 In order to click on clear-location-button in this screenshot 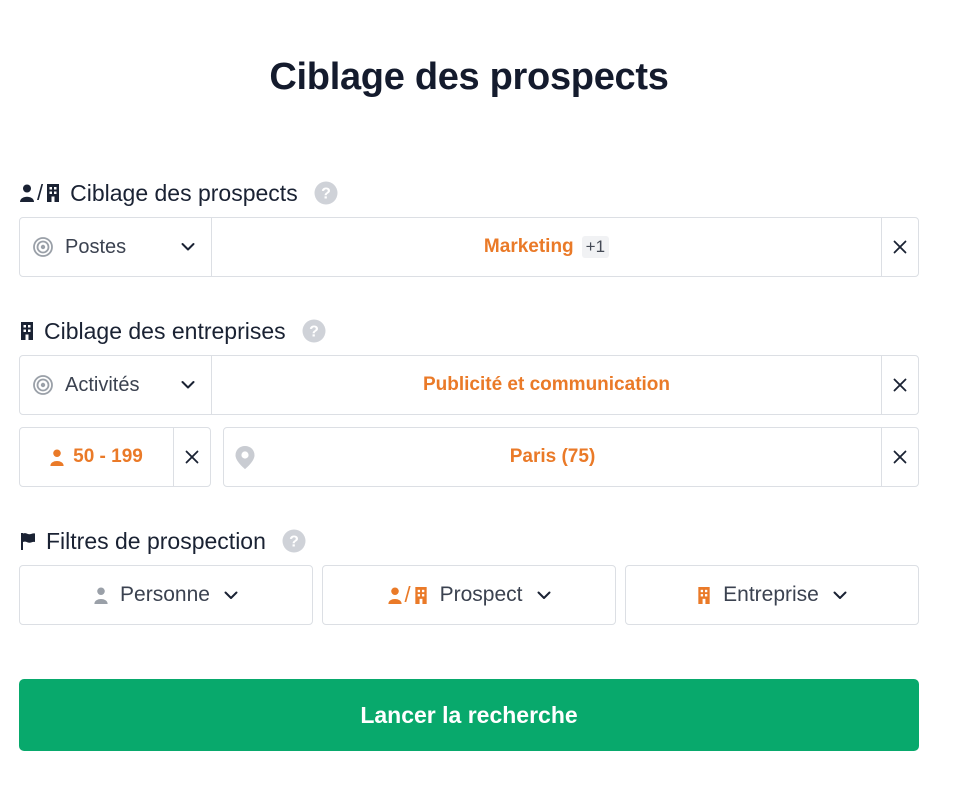, I will do `click(899, 457)`.